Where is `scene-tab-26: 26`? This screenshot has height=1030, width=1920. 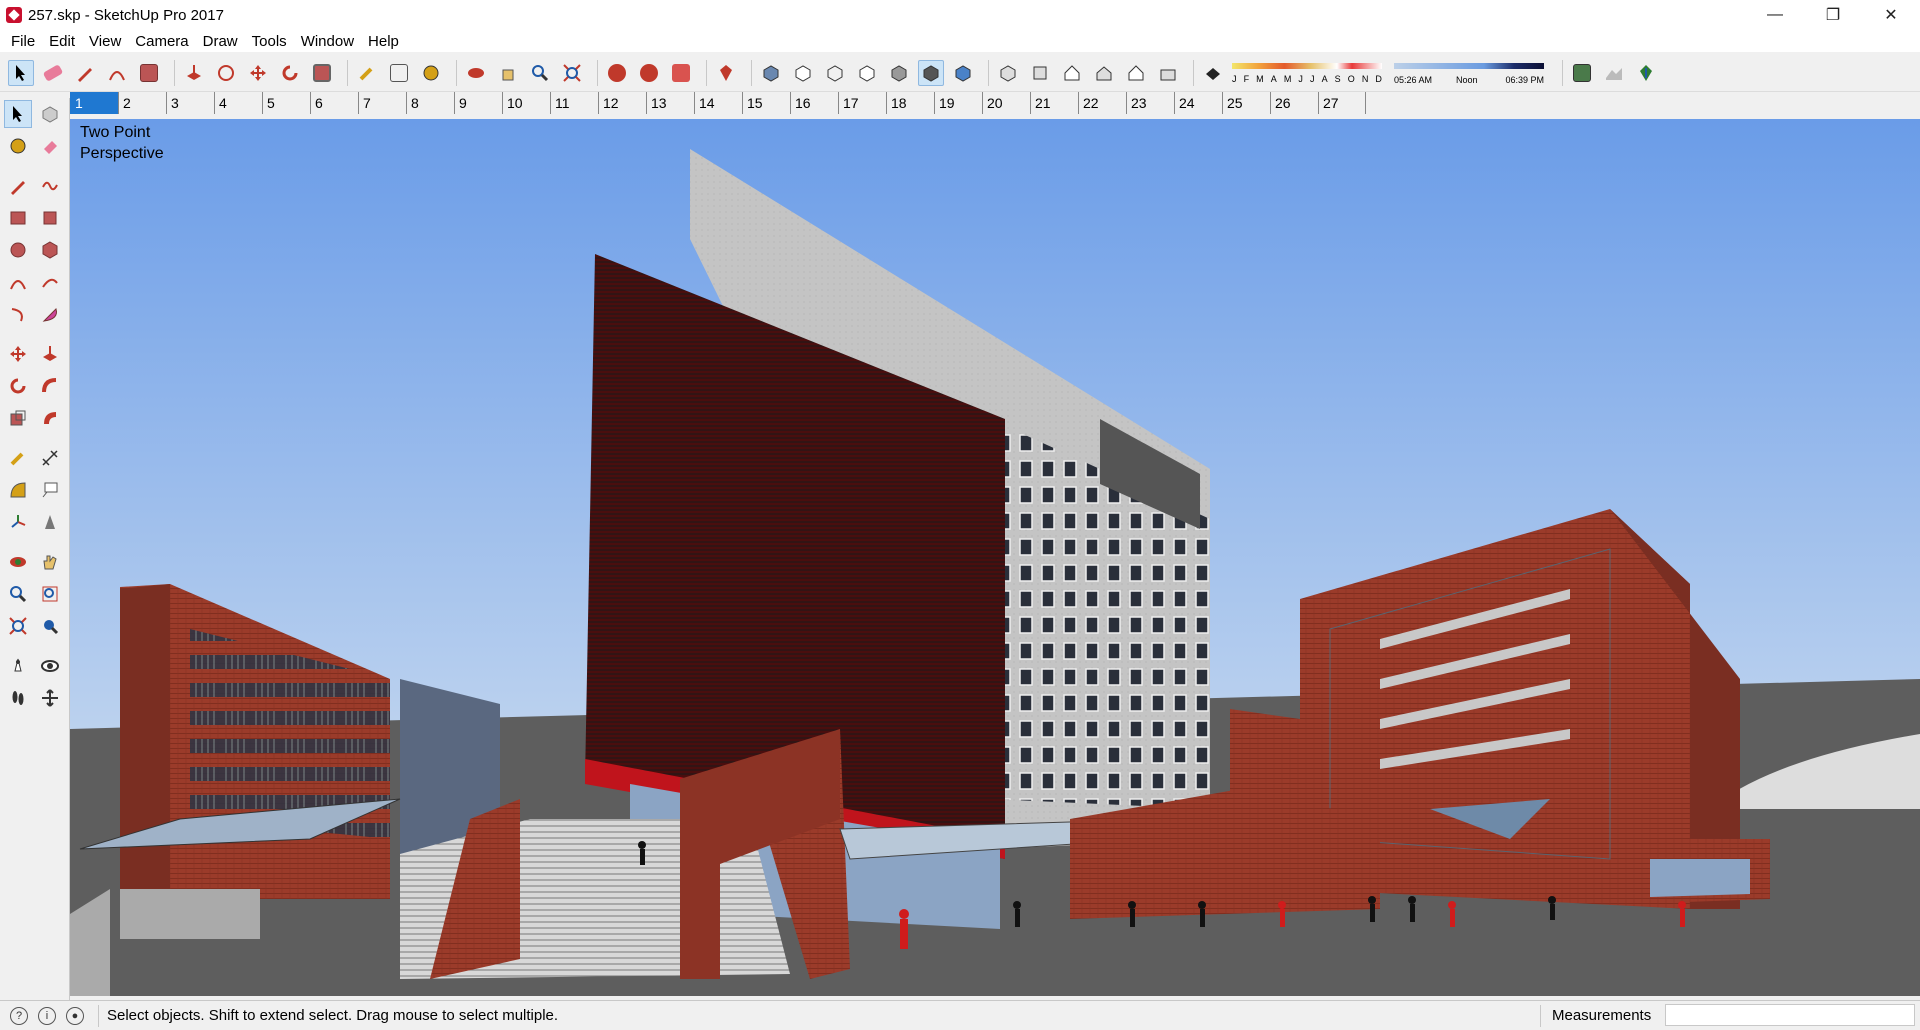
scene-tab-26: 26 is located at coordinates (1294, 103).